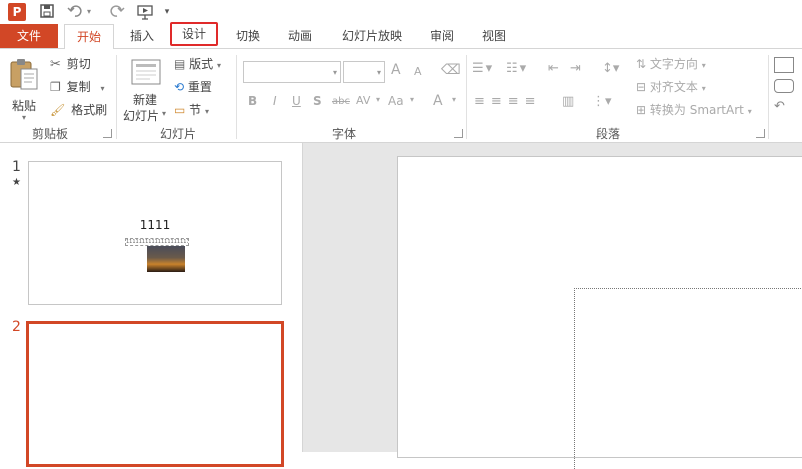 The image size is (802, 469). I want to click on line-spacing-icon: ↕▾, so click(610, 68).